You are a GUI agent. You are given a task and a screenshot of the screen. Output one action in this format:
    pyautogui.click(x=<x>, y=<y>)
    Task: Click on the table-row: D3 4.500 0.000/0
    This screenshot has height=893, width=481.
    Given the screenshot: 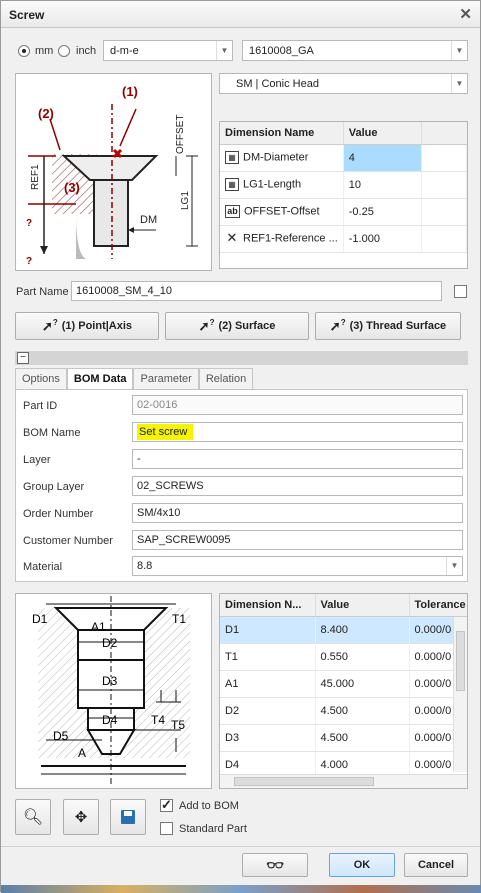 What is the action you would take?
    pyautogui.click(x=343, y=738)
    